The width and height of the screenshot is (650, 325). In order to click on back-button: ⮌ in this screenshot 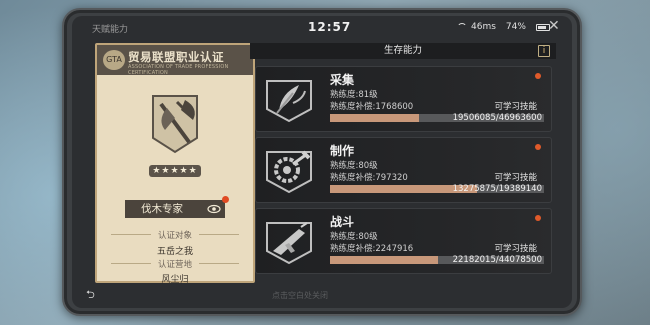, I will do `click(96, 293)`.